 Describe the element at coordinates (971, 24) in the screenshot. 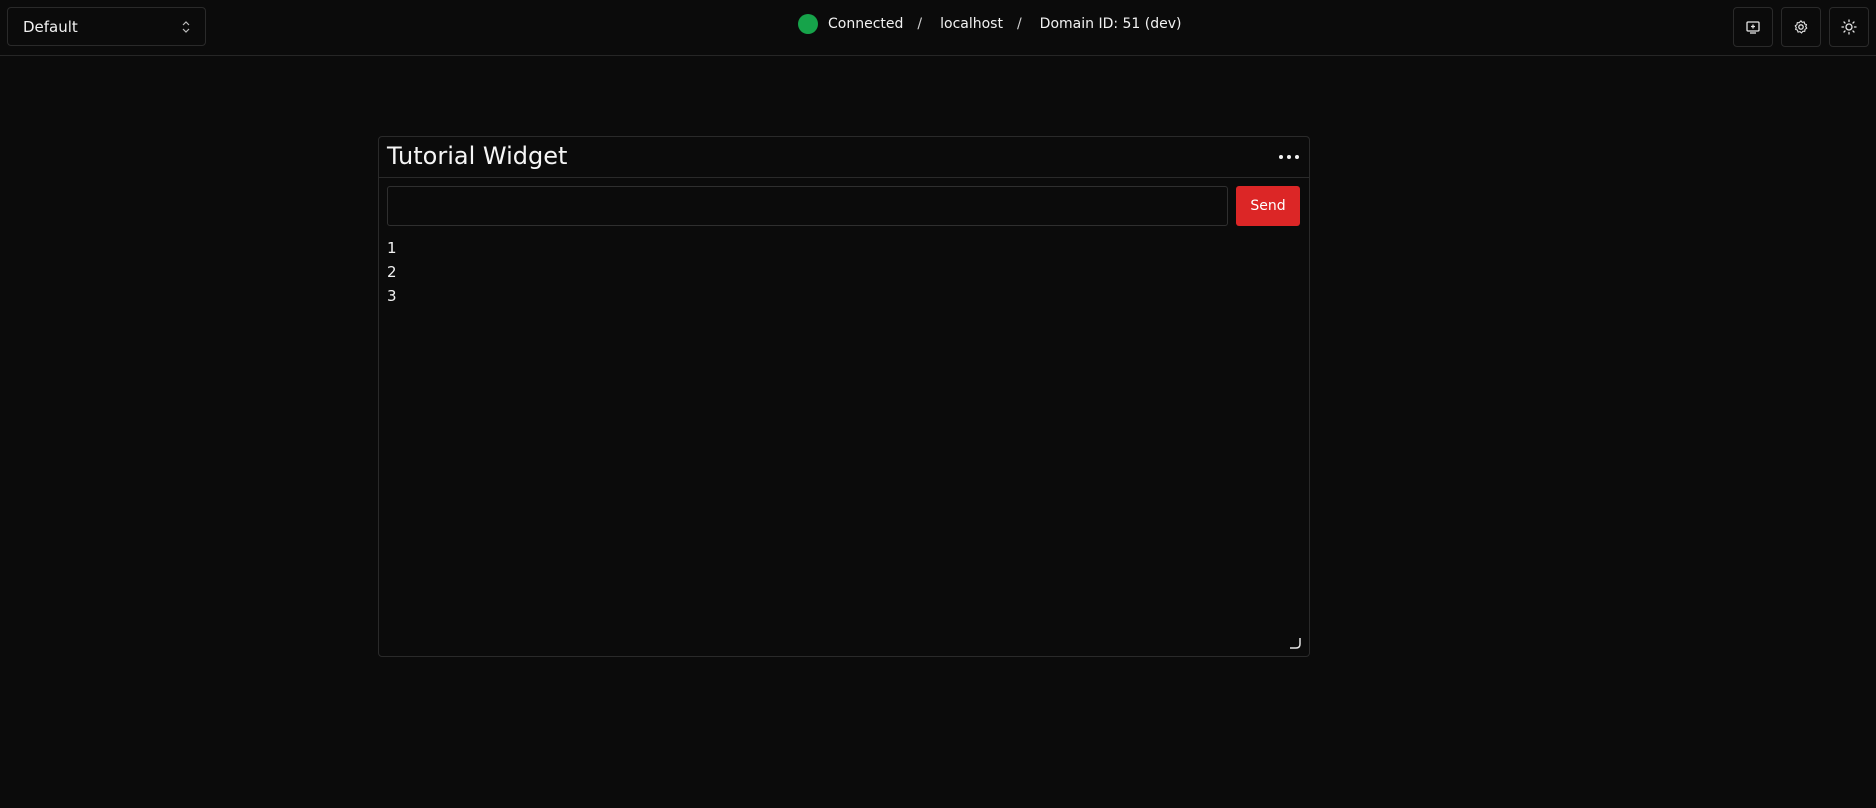

I see `host-text: localhost` at that location.